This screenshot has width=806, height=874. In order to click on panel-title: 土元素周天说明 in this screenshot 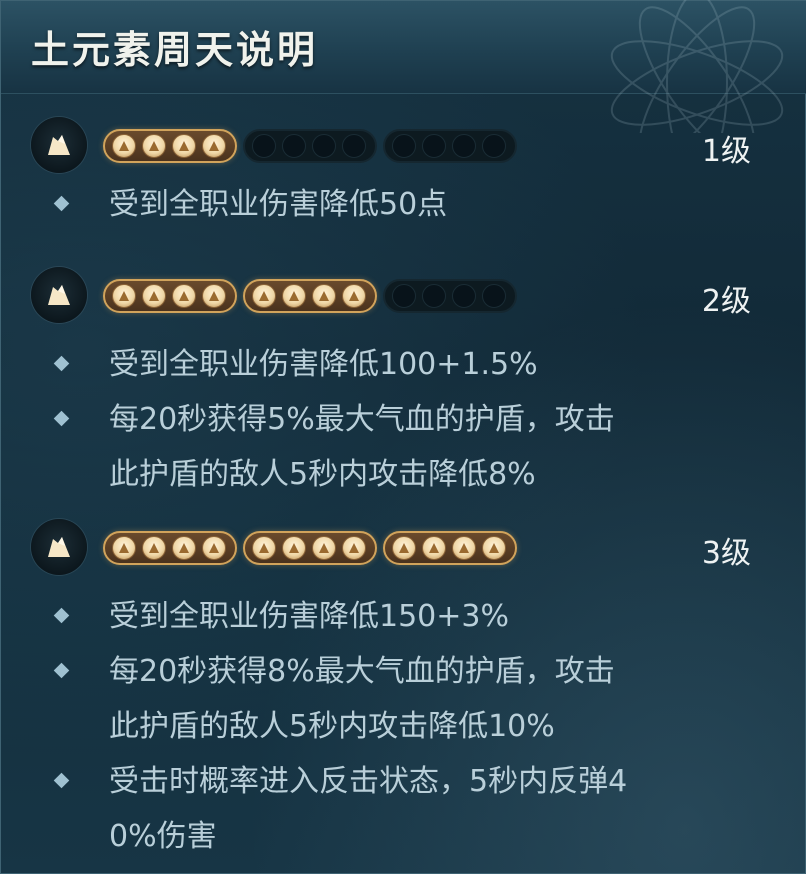, I will do `click(175, 49)`.